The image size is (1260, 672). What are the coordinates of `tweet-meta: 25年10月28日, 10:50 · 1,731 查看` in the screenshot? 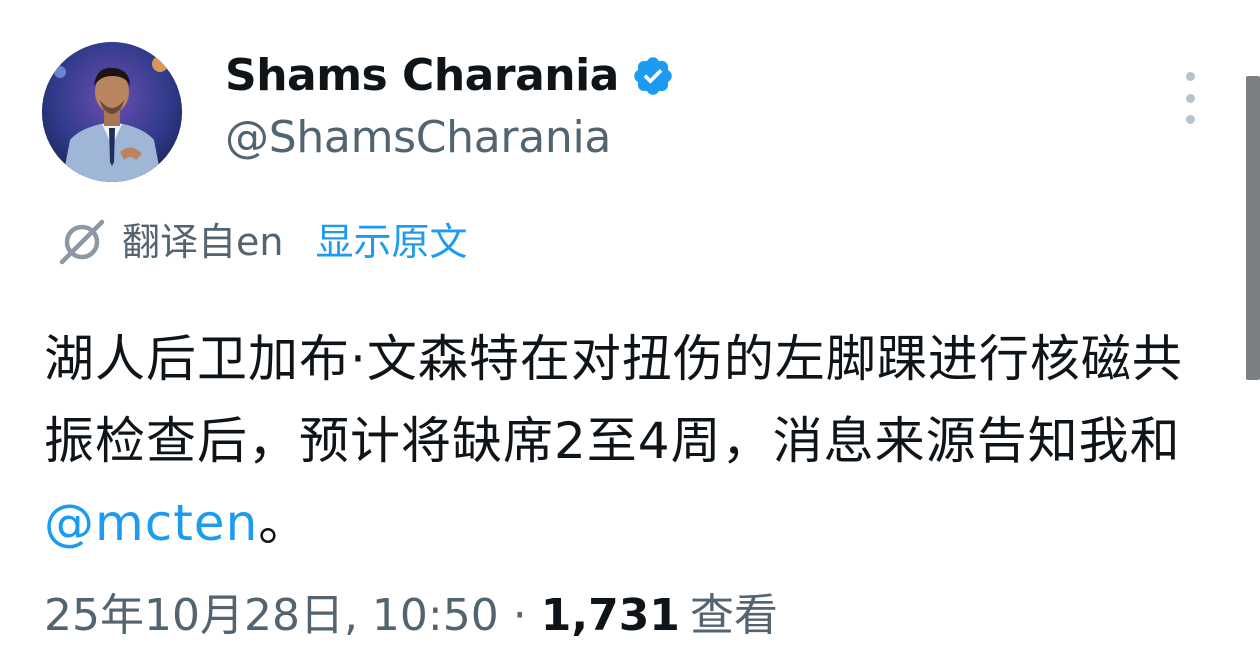 It's located at (411, 616).